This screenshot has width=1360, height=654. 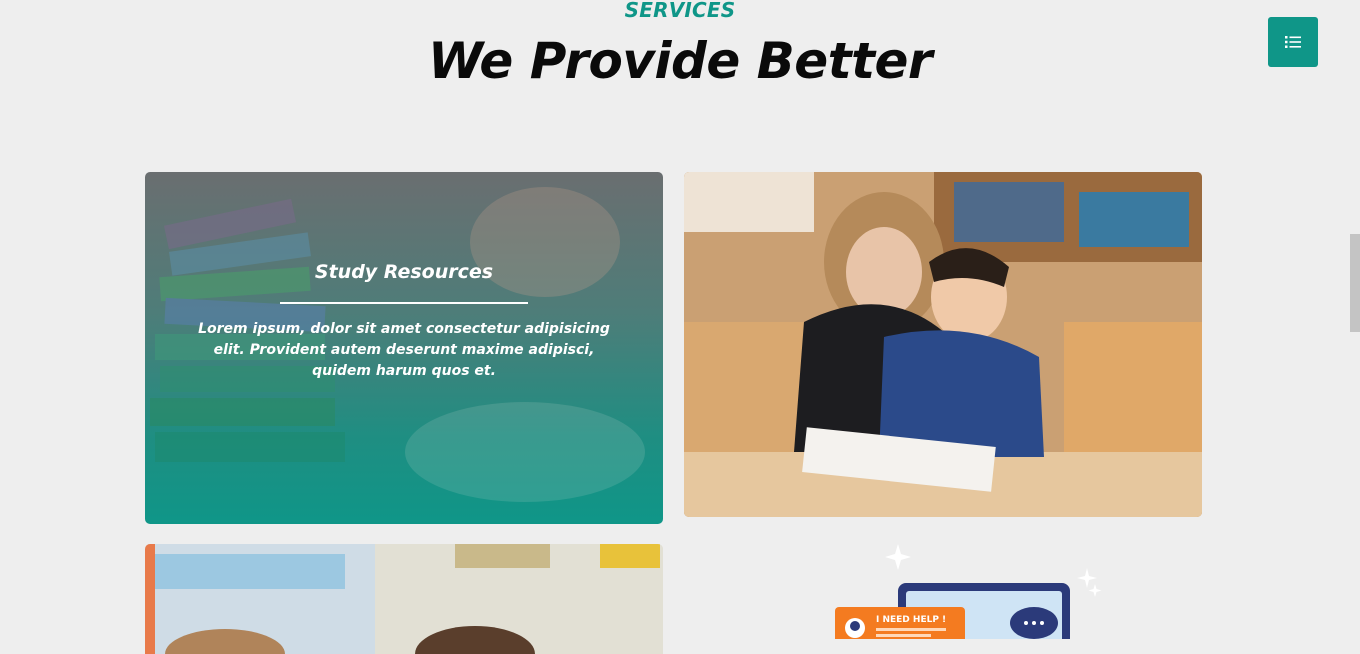 I want to click on menu-button, so click(x=1293, y=42).